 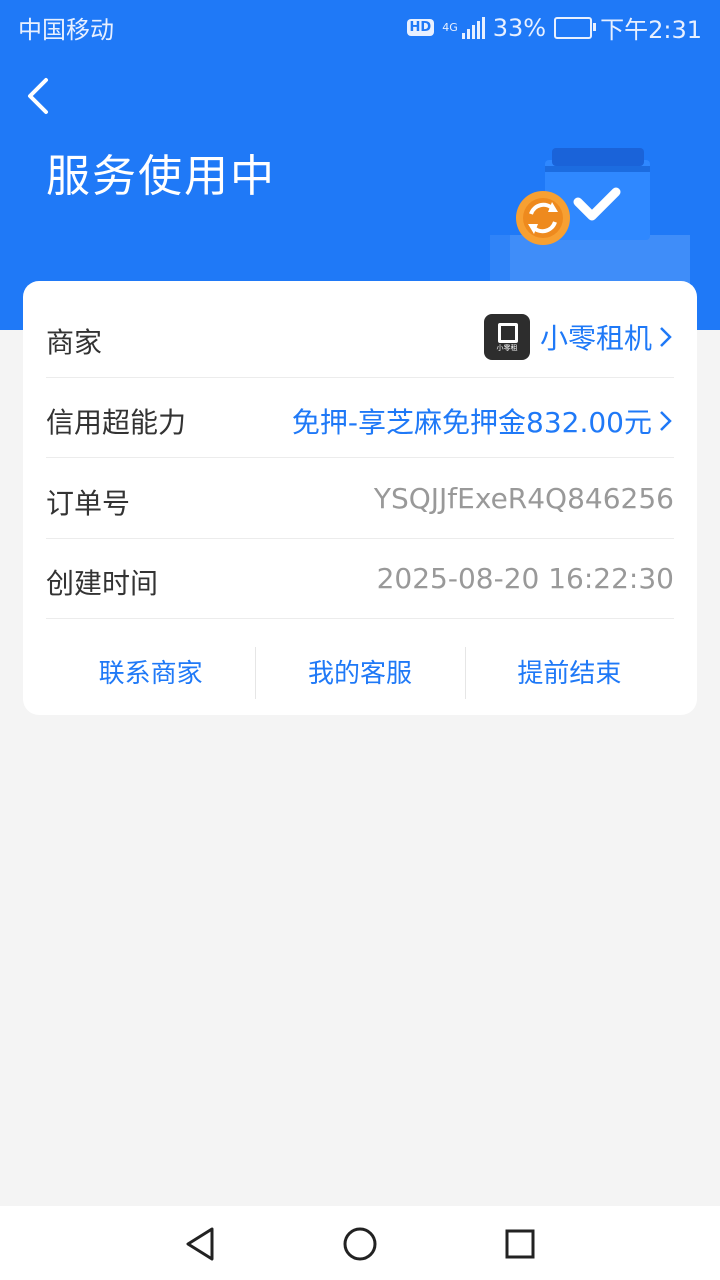 I want to click on order-number-row: 订单号 YSQJJfExeR4Q846256, so click(x=360, y=498).